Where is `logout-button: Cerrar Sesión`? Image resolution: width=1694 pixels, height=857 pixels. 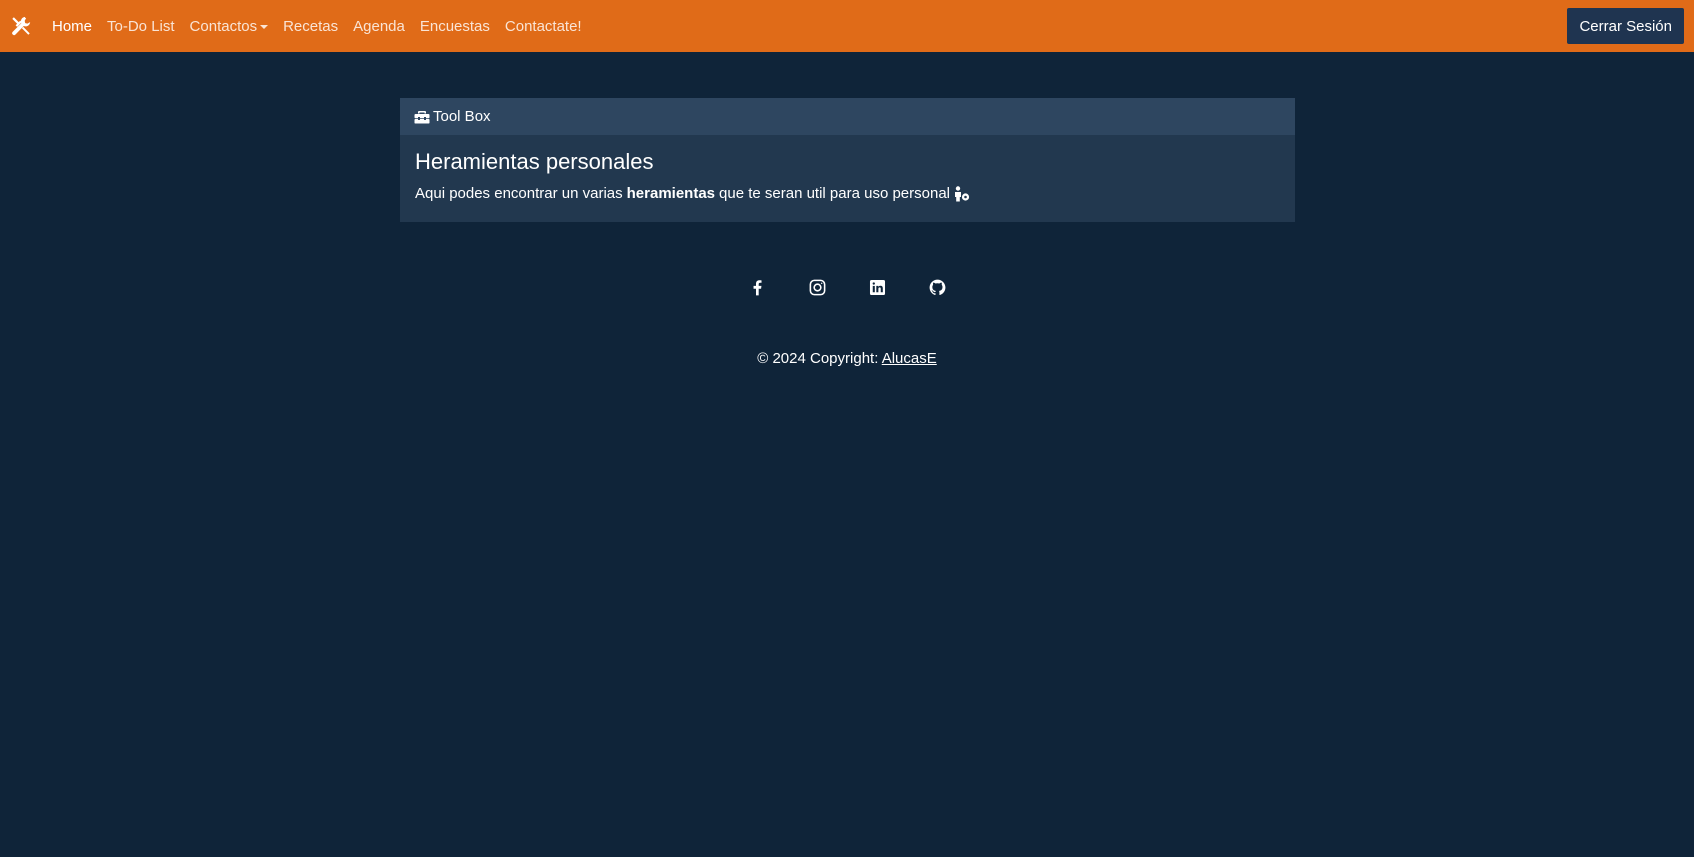 logout-button: Cerrar Sesión is located at coordinates (1625, 26).